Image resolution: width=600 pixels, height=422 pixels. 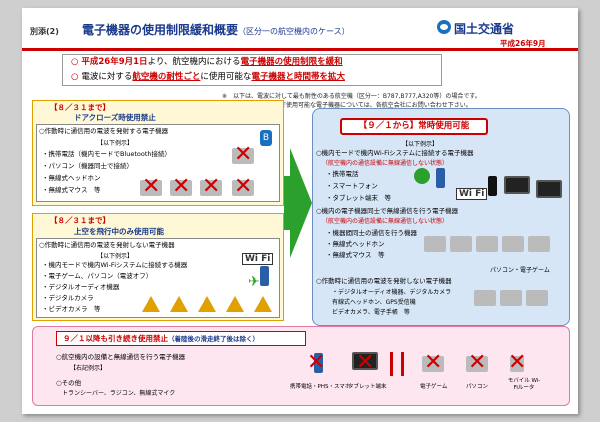 I want to click on box2-examples: 【以下例示】, so click(x=115, y=256).